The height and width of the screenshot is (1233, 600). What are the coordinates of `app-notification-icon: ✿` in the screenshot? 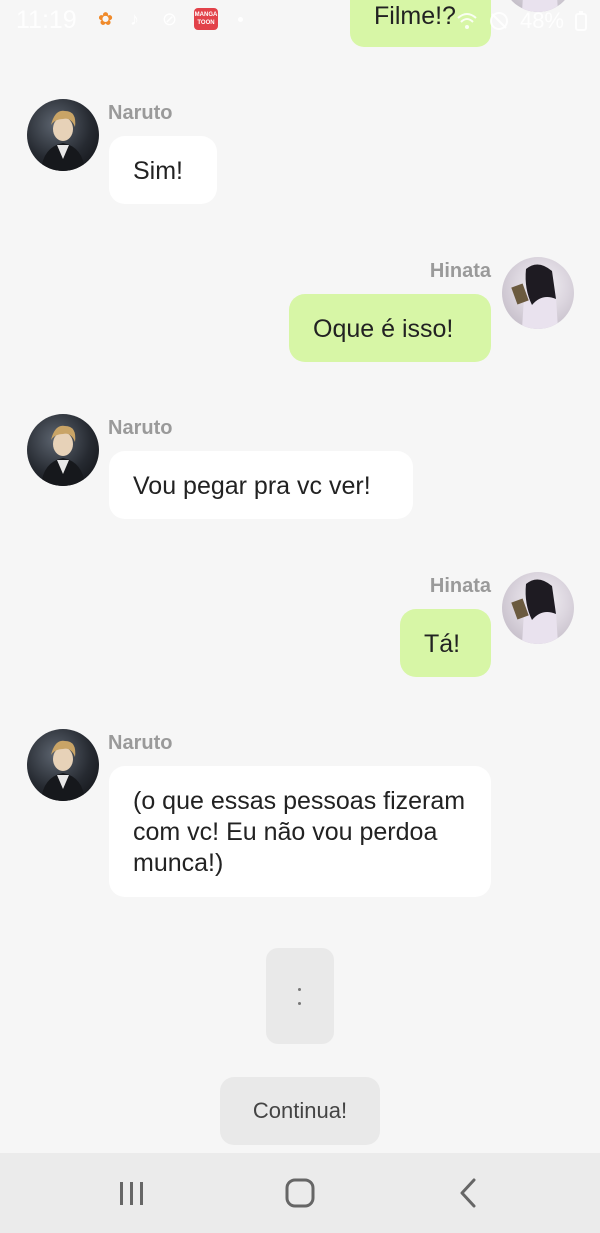 It's located at (106, 19).